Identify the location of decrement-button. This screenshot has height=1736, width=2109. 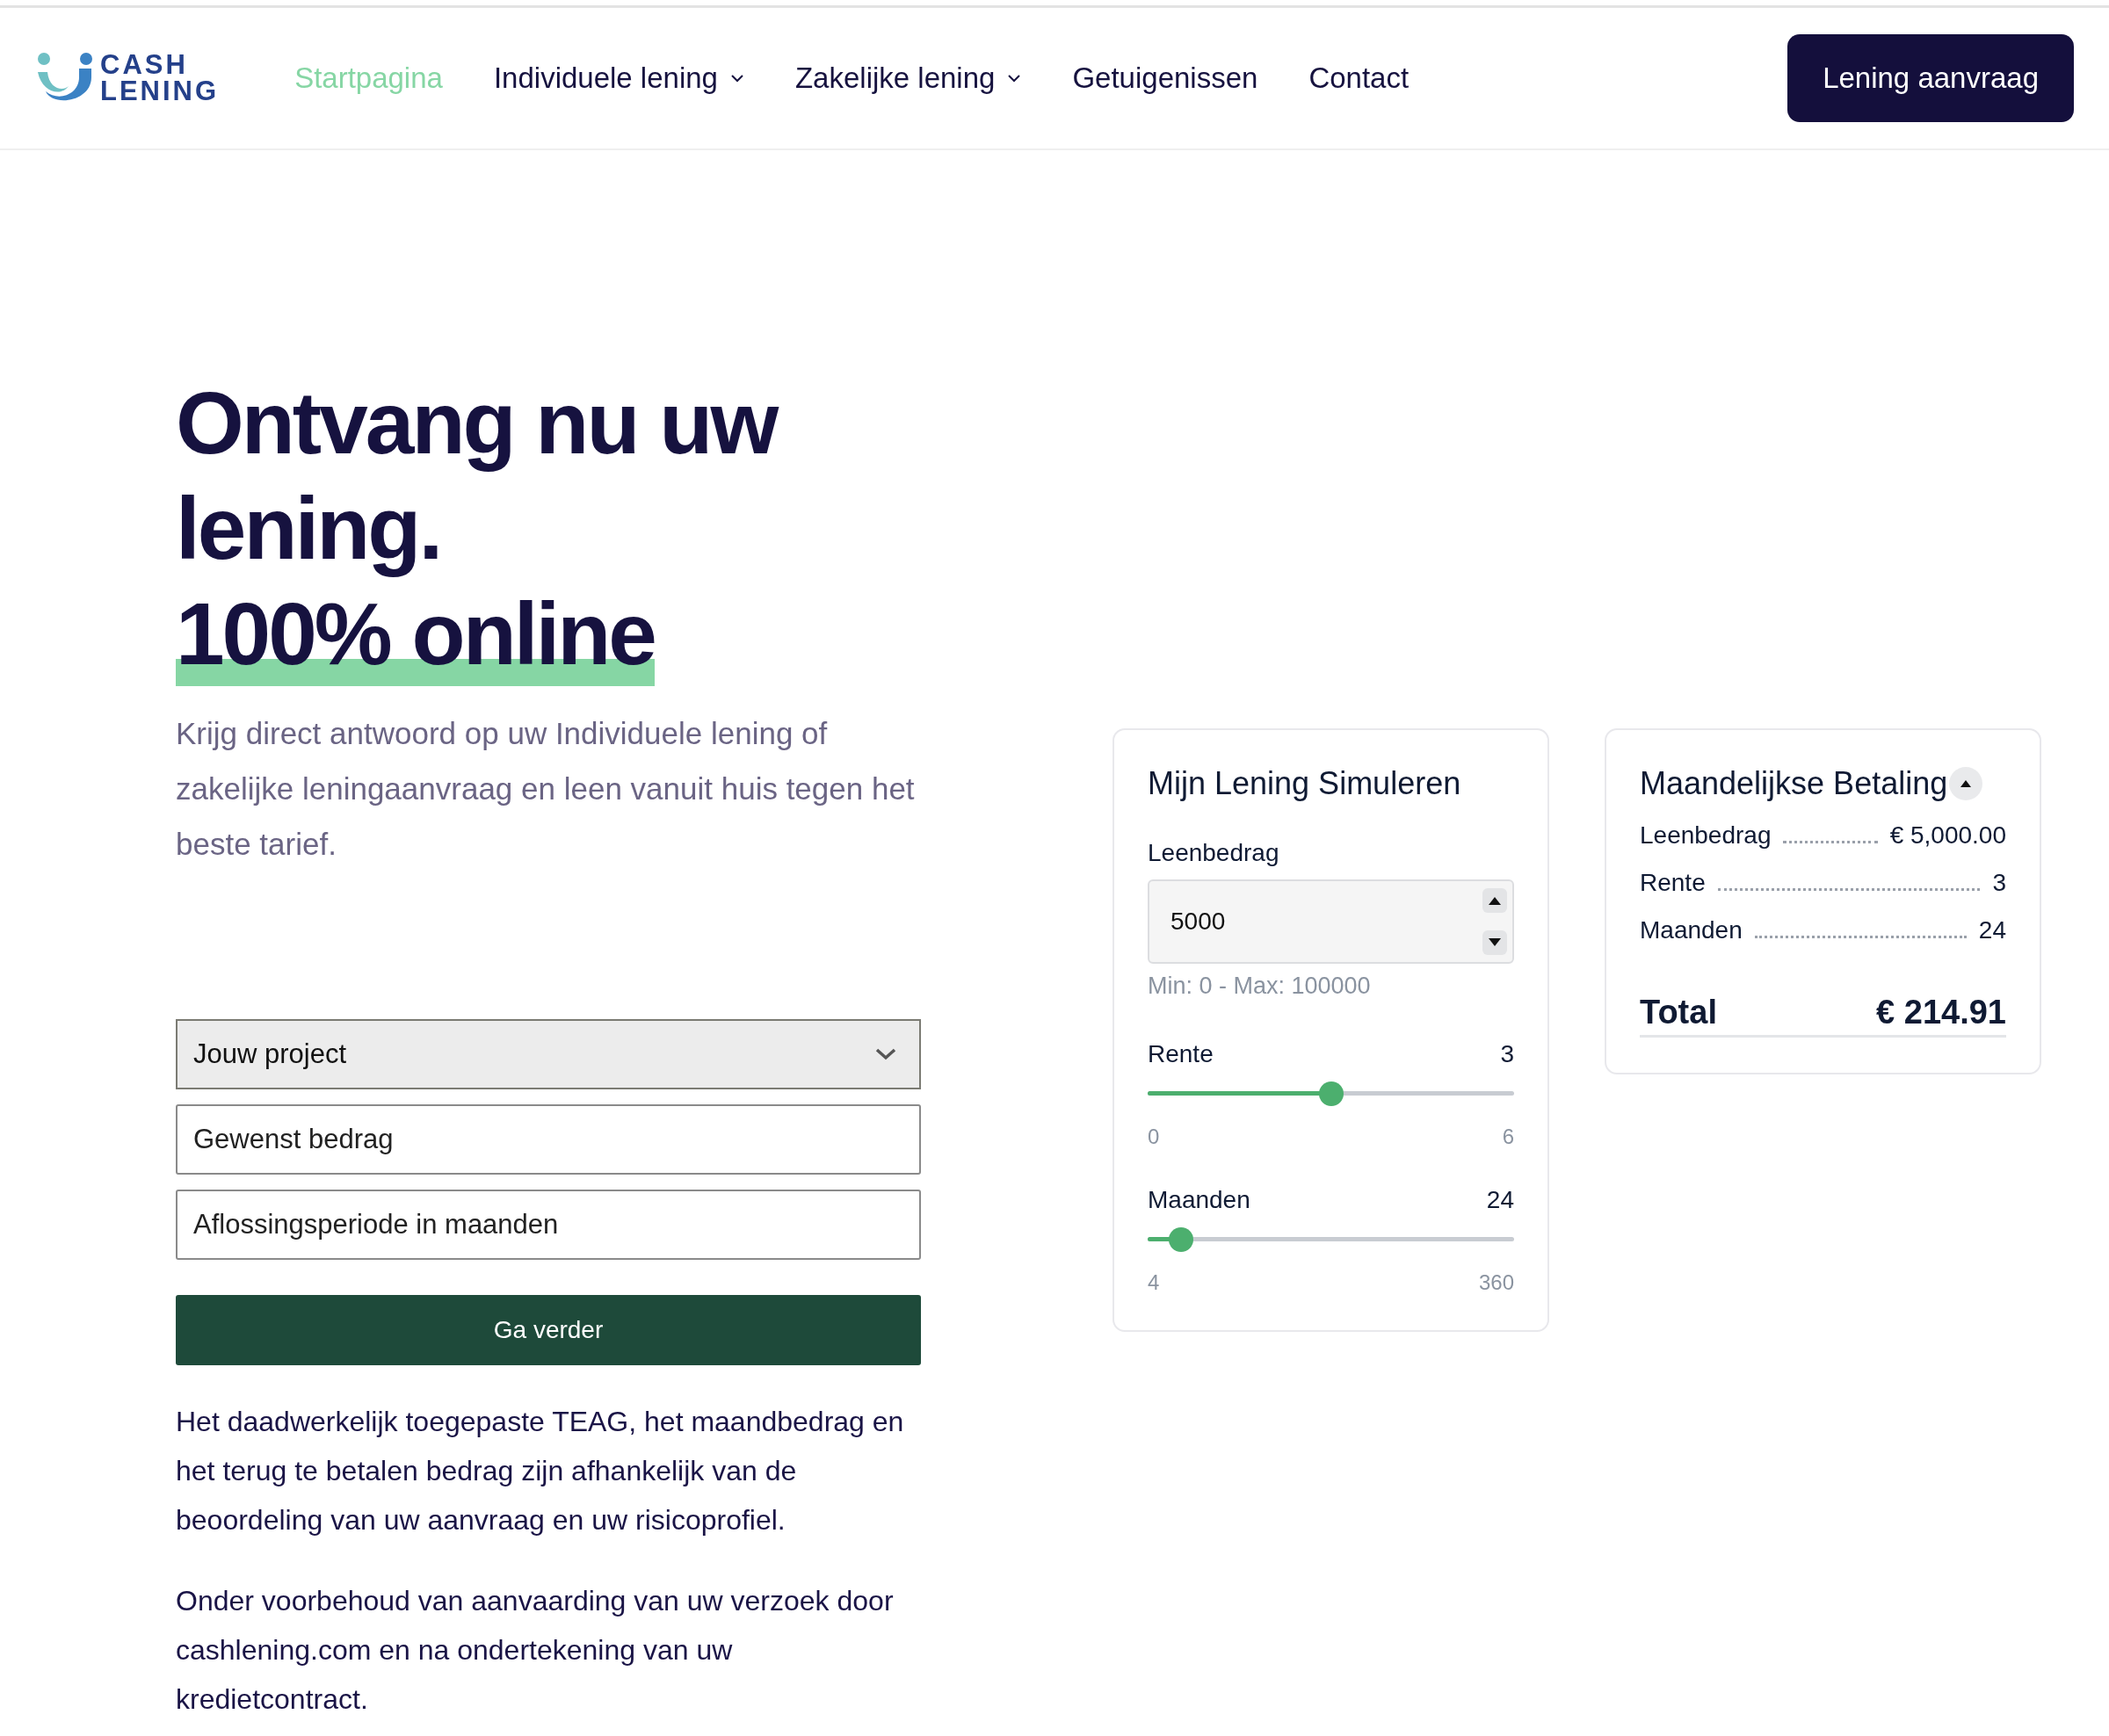
(1495, 942).